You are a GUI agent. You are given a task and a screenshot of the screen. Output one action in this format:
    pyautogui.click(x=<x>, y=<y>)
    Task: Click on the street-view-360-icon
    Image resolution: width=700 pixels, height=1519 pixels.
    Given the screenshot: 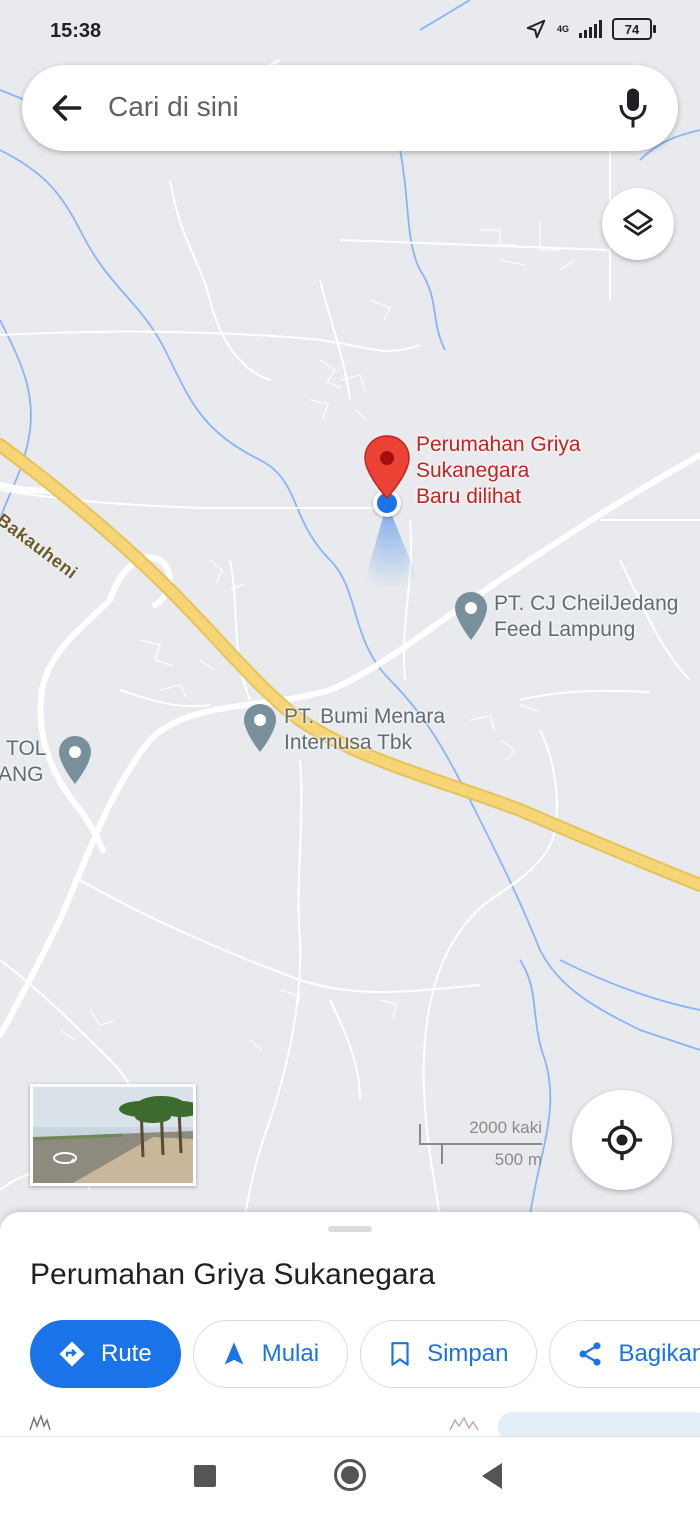 What is the action you would take?
    pyautogui.click(x=65, y=1158)
    